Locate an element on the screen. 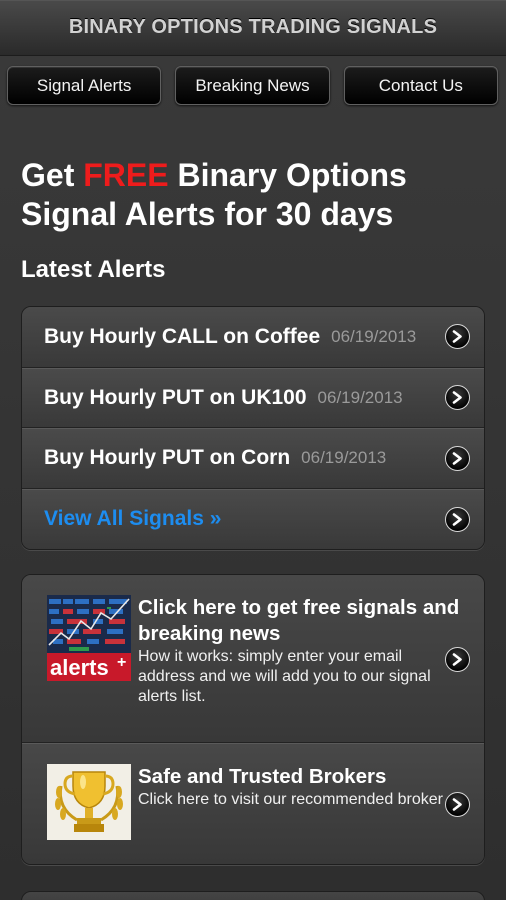  promo-title: Safe and Trusted Brokers is located at coordinates (262, 776).